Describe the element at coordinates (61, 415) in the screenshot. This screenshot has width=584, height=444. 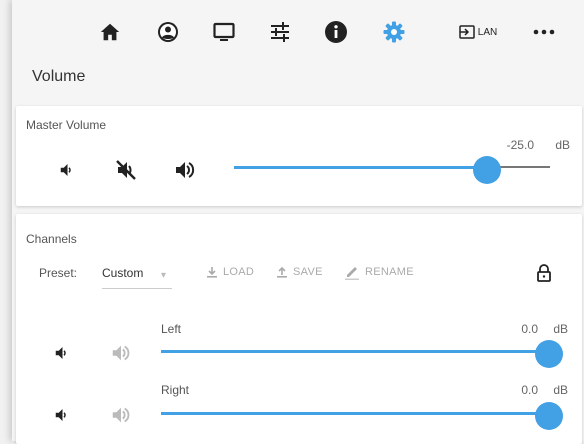
I see `right-volume-down-icon` at that location.